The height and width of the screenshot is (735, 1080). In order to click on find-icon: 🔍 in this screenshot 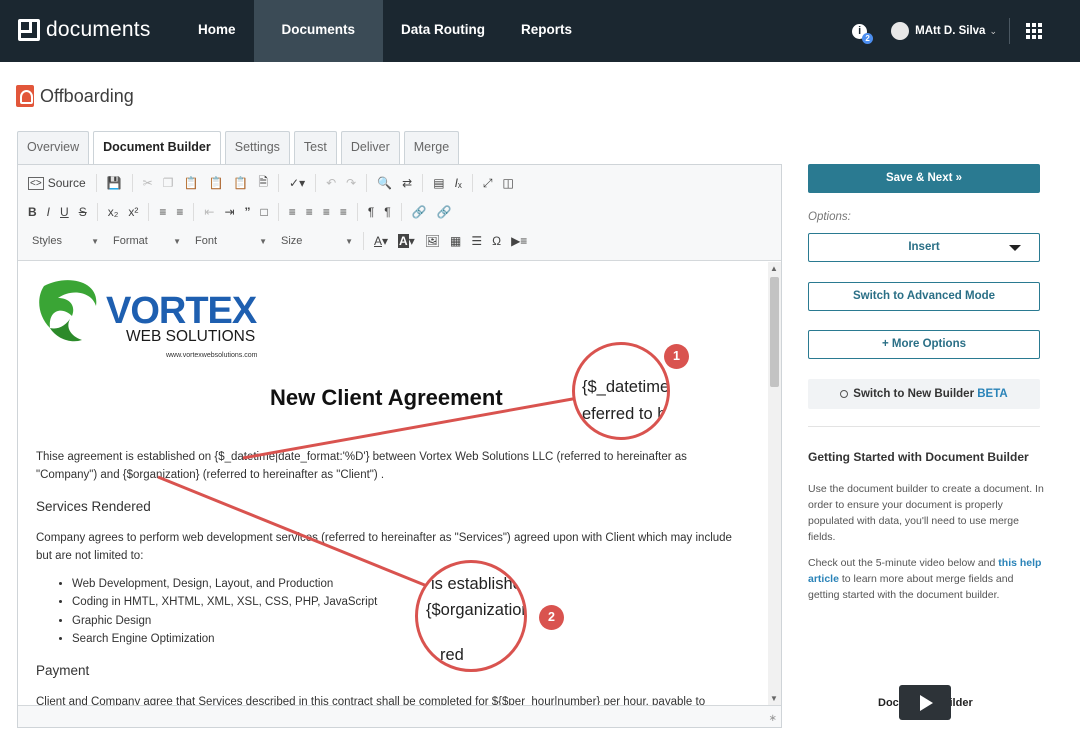, I will do `click(384, 183)`.